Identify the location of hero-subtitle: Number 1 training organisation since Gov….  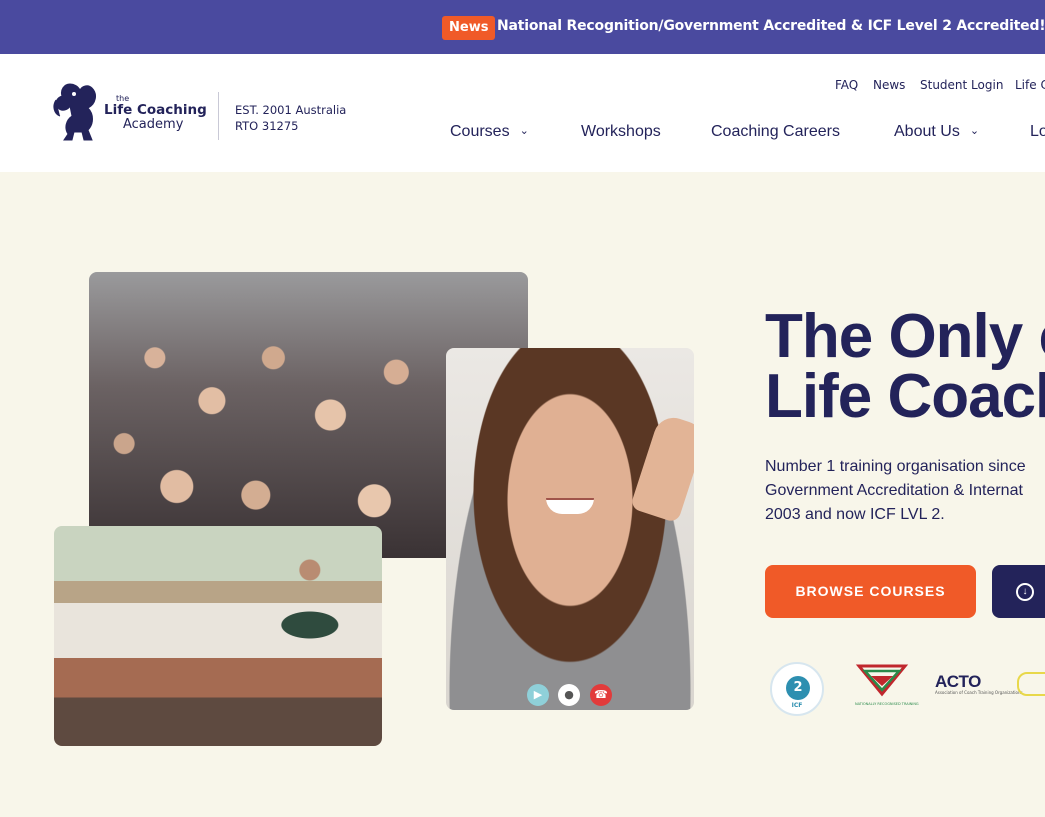
(895, 491).